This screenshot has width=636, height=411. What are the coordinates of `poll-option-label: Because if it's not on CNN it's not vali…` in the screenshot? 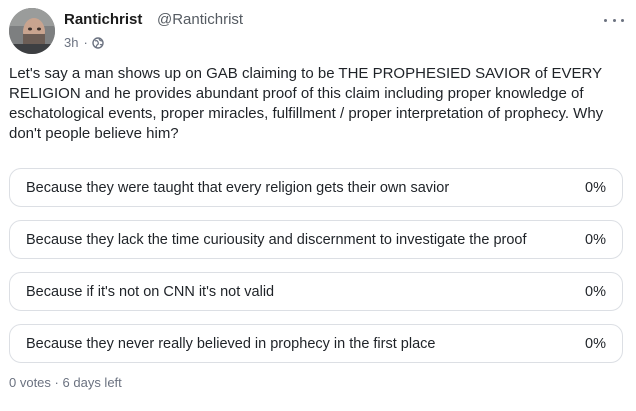 It's located at (150, 291).